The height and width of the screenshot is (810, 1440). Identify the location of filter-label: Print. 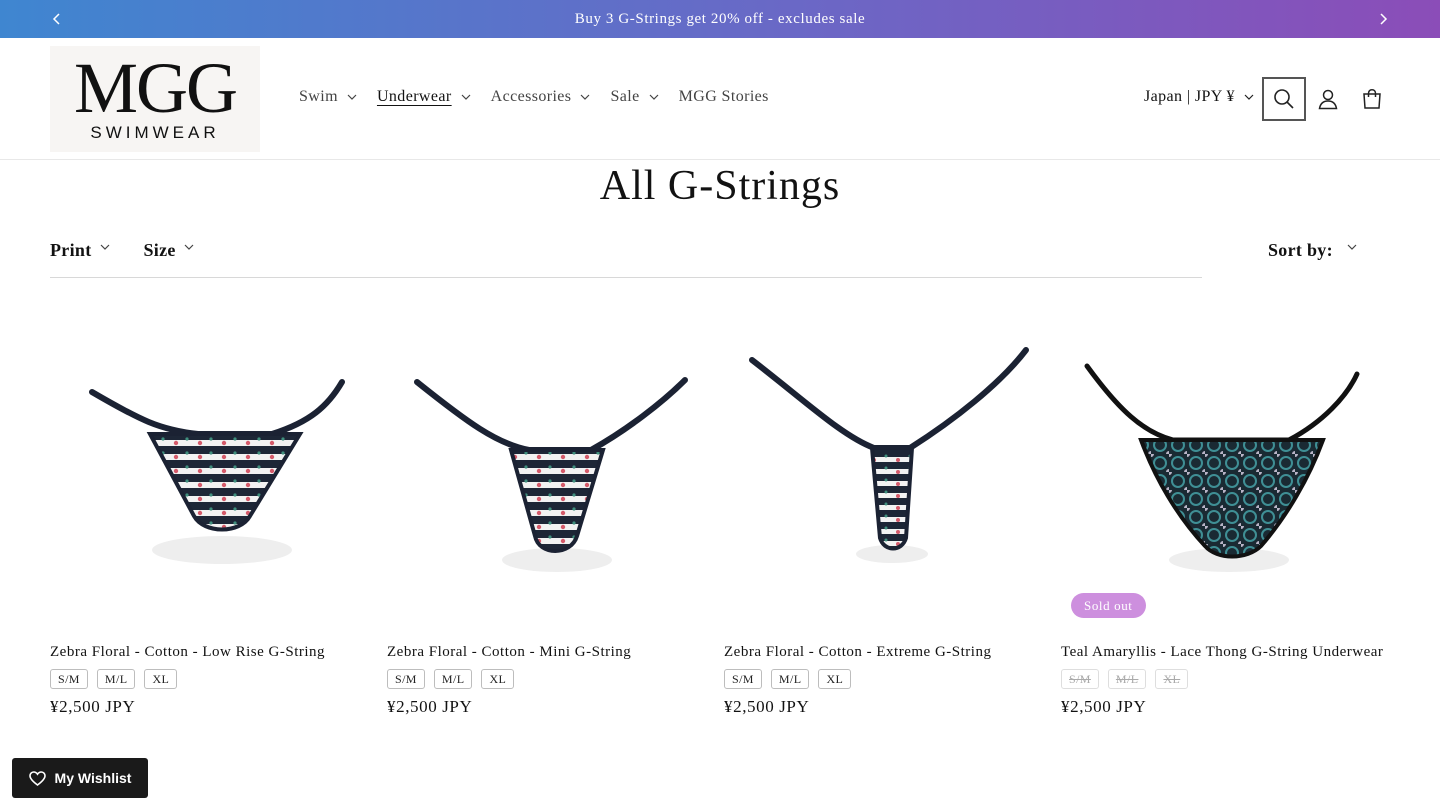
(71, 250).